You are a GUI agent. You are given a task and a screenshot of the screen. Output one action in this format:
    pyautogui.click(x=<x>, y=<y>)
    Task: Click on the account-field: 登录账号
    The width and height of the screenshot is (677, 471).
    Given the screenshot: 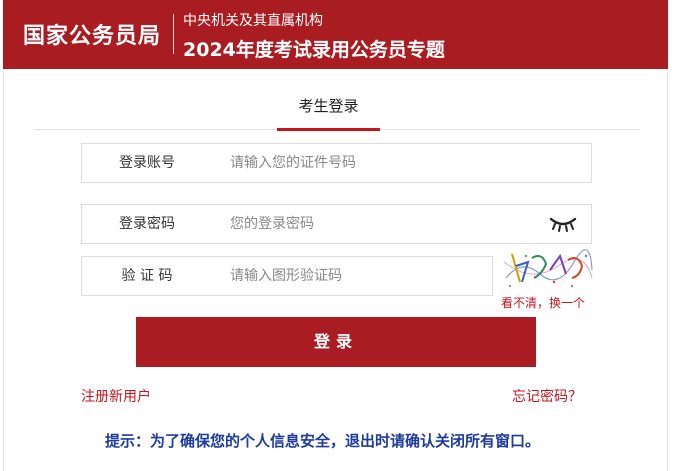 What is the action you would take?
    pyautogui.click(x=336, y=163)
    